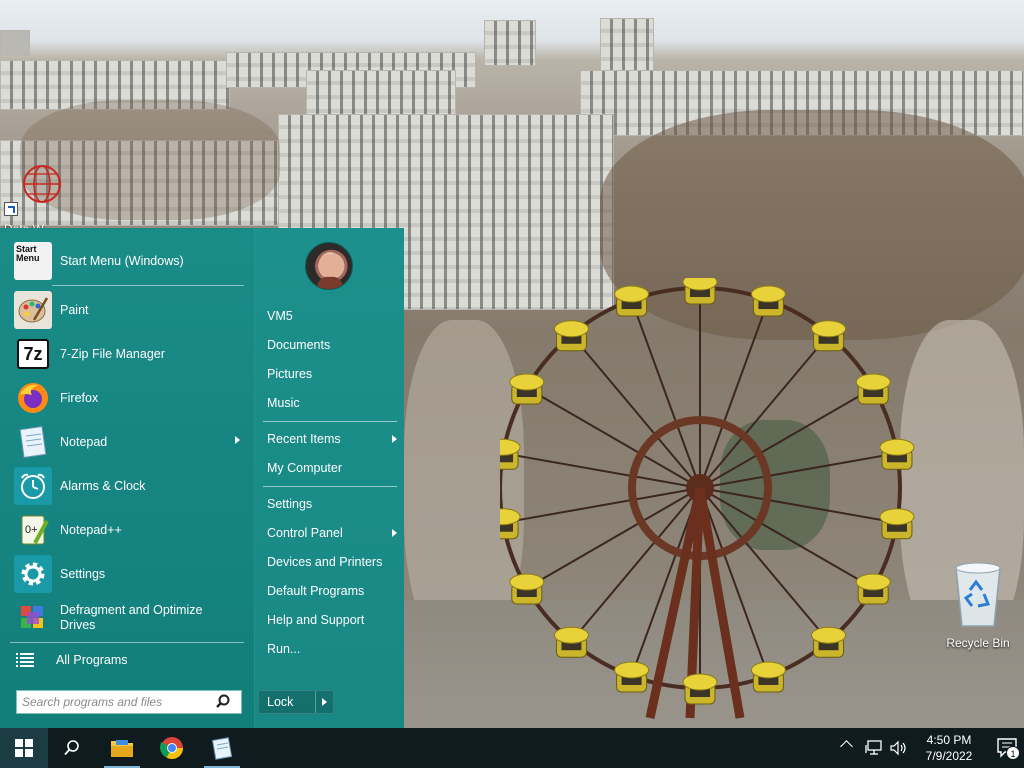 This screenshot has width=1024, height=768. I want to click on start-button, so click(24, 748).